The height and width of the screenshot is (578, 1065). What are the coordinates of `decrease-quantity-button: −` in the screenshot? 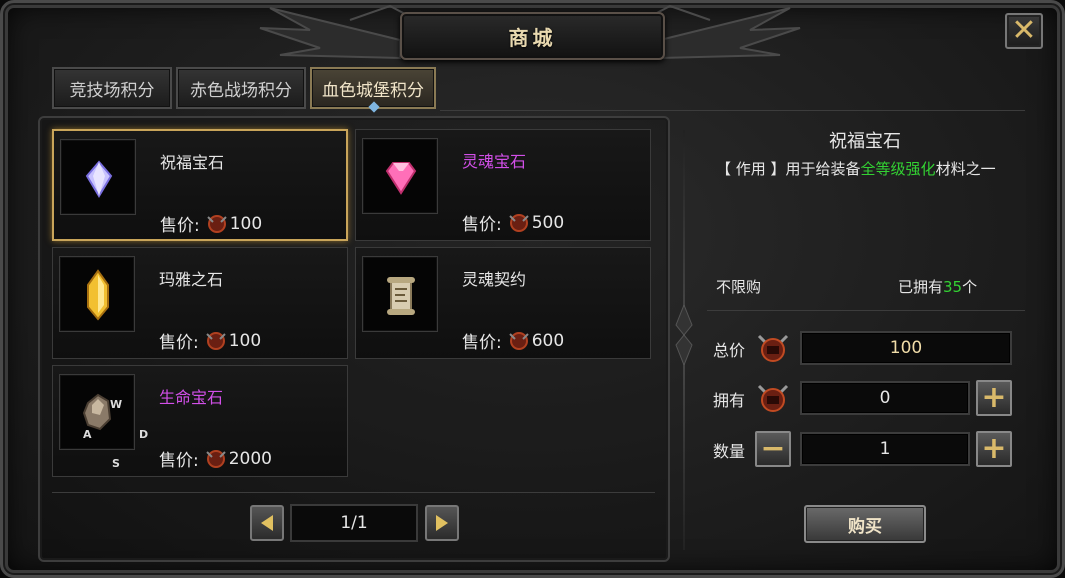 It's located at (773, 449).